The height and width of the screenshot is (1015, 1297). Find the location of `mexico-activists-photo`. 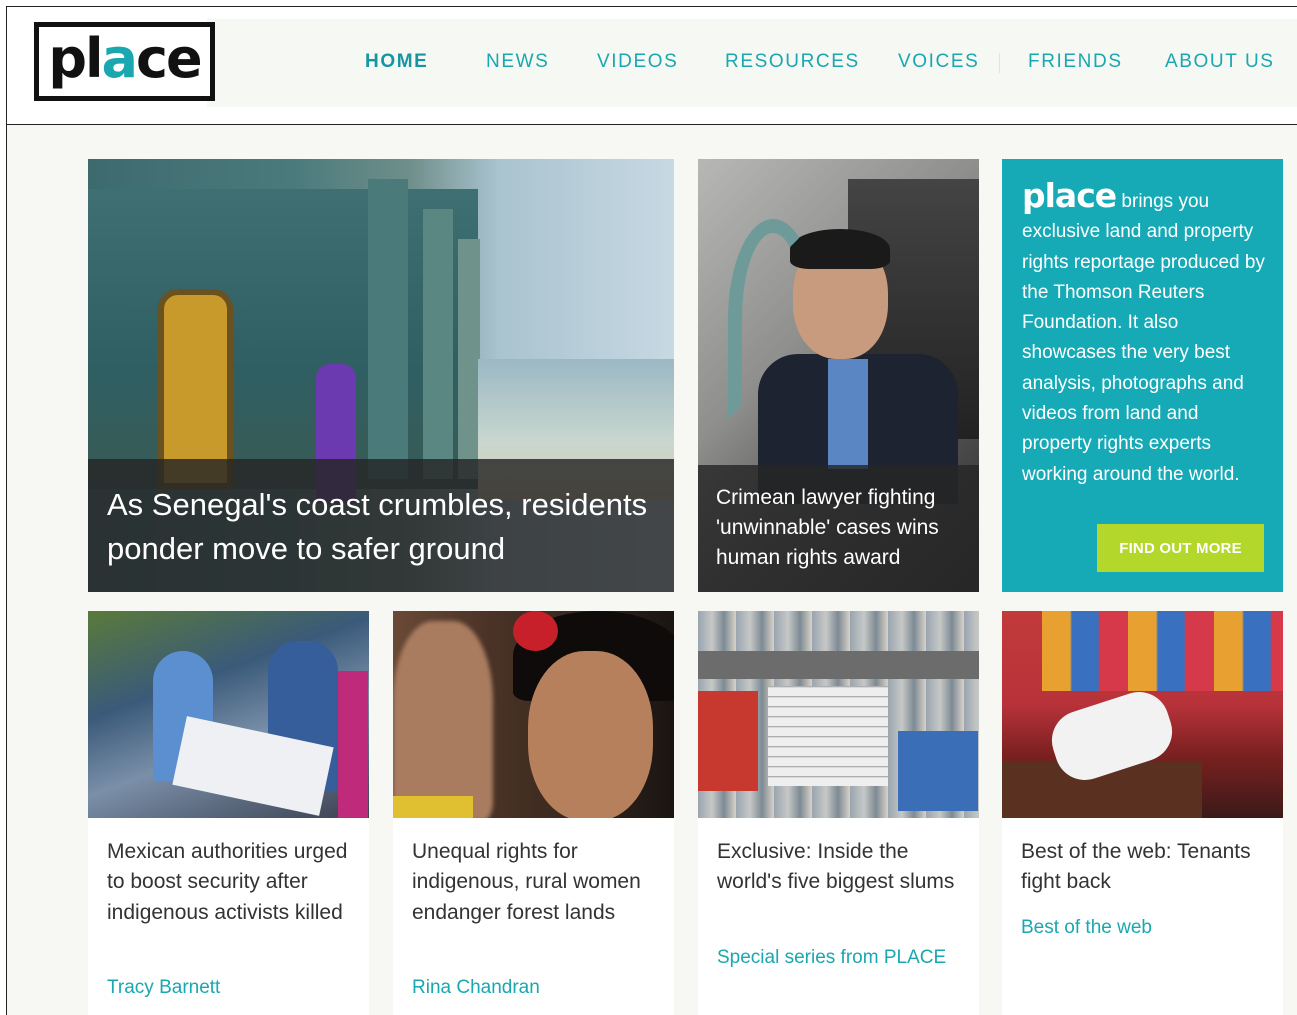

mexico-activists-photo is located at coordinates (228, 714).